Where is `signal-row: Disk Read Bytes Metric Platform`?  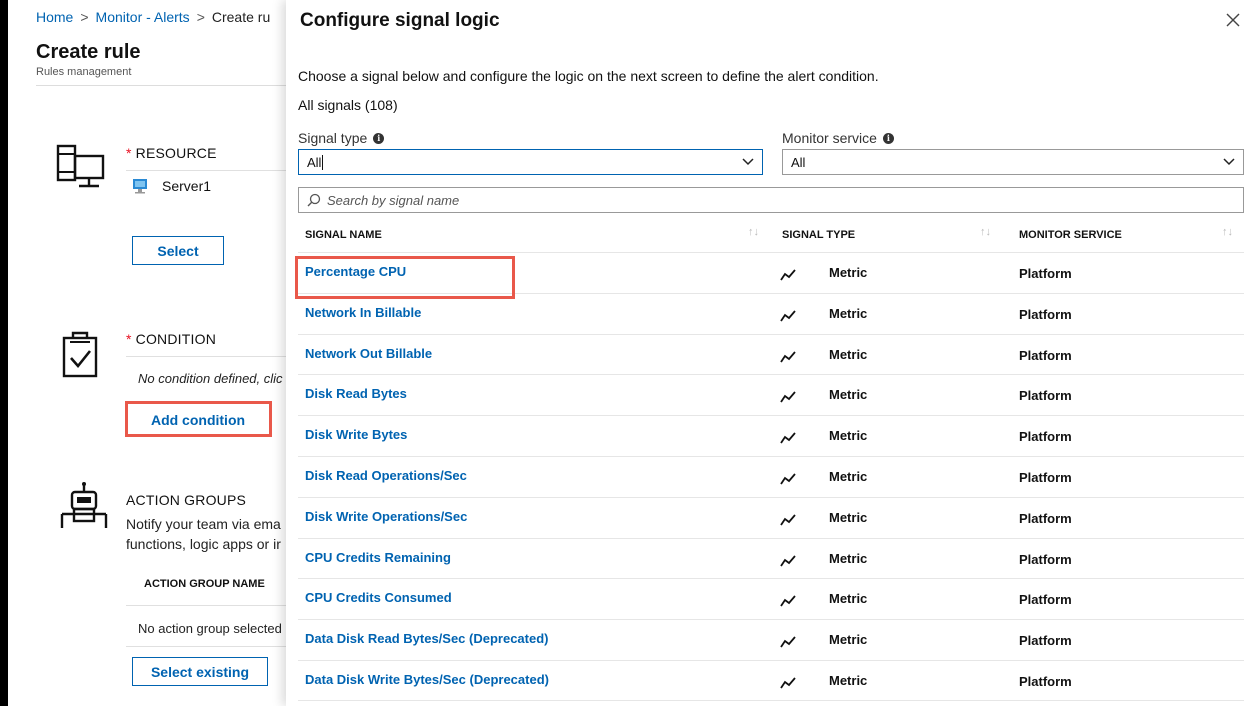
signal-row: Disk Read Bytes Metric Platform is located at coordinates (771, 394).